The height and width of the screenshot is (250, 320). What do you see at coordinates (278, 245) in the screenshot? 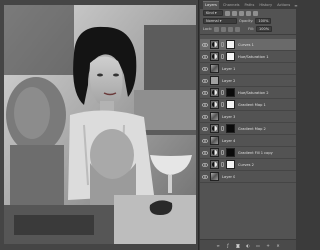
I see `trash-icon: ✕` at bounding box center [278, 245].